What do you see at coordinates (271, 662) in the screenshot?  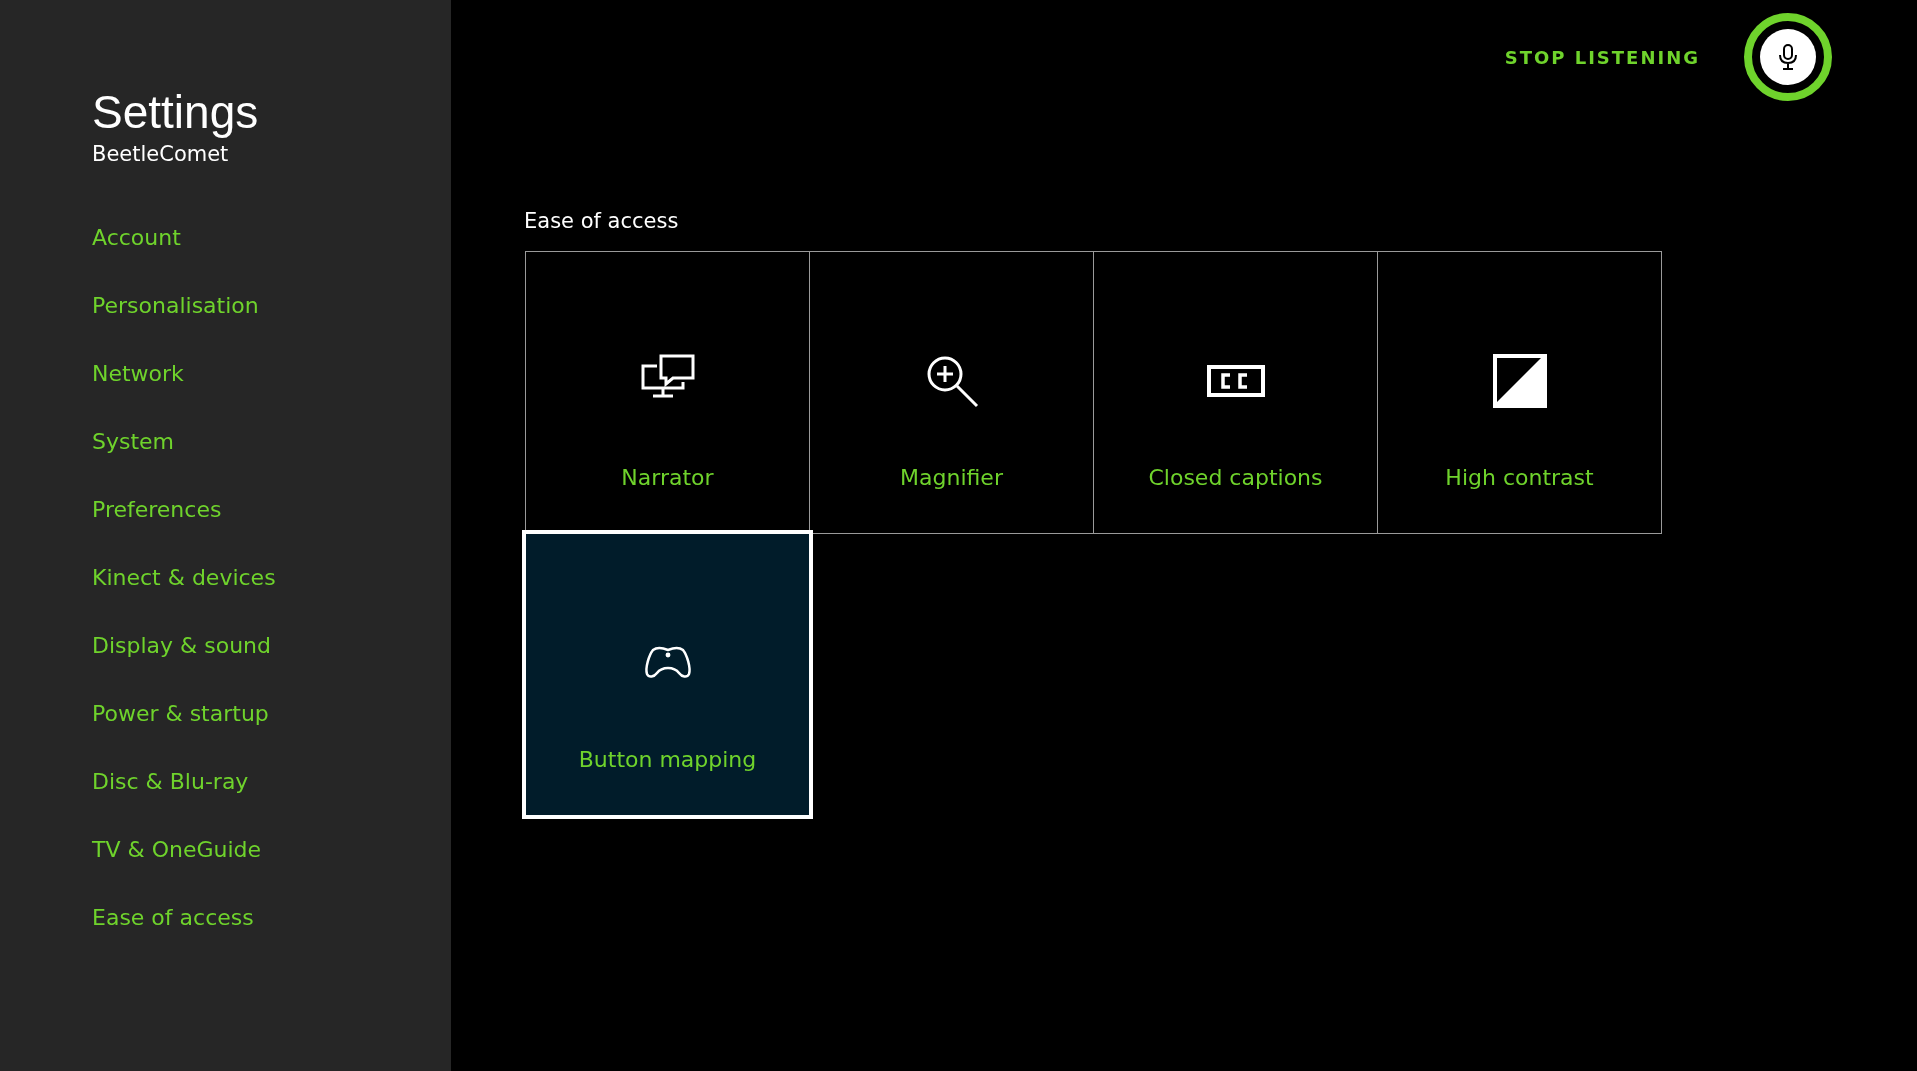 I see `menu-item: Display & sound` at bounding box center [271, 662].